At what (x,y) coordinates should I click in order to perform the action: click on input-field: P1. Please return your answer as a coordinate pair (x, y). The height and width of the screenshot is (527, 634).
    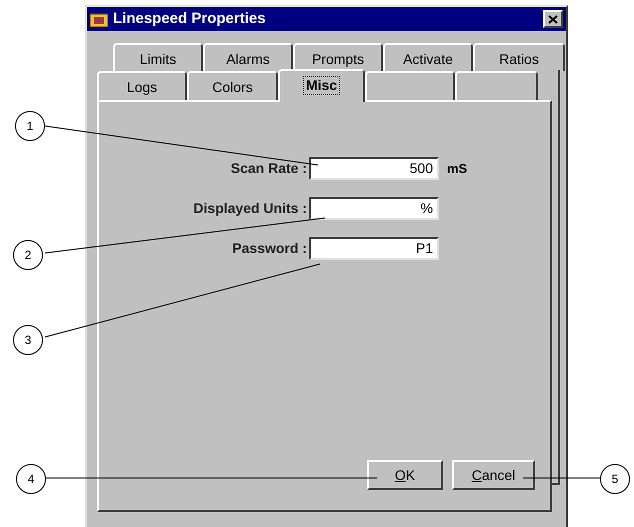
    Looking at the image, I should click on (374, 248).